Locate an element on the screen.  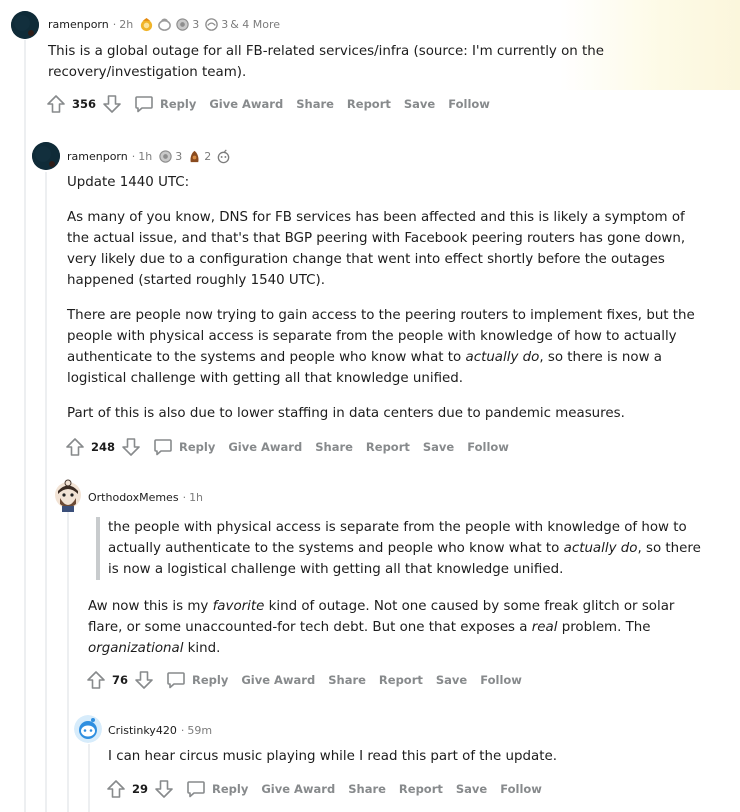
comment-meta: OrthodoxMemes · 1h is located at coordinates (147, 497).